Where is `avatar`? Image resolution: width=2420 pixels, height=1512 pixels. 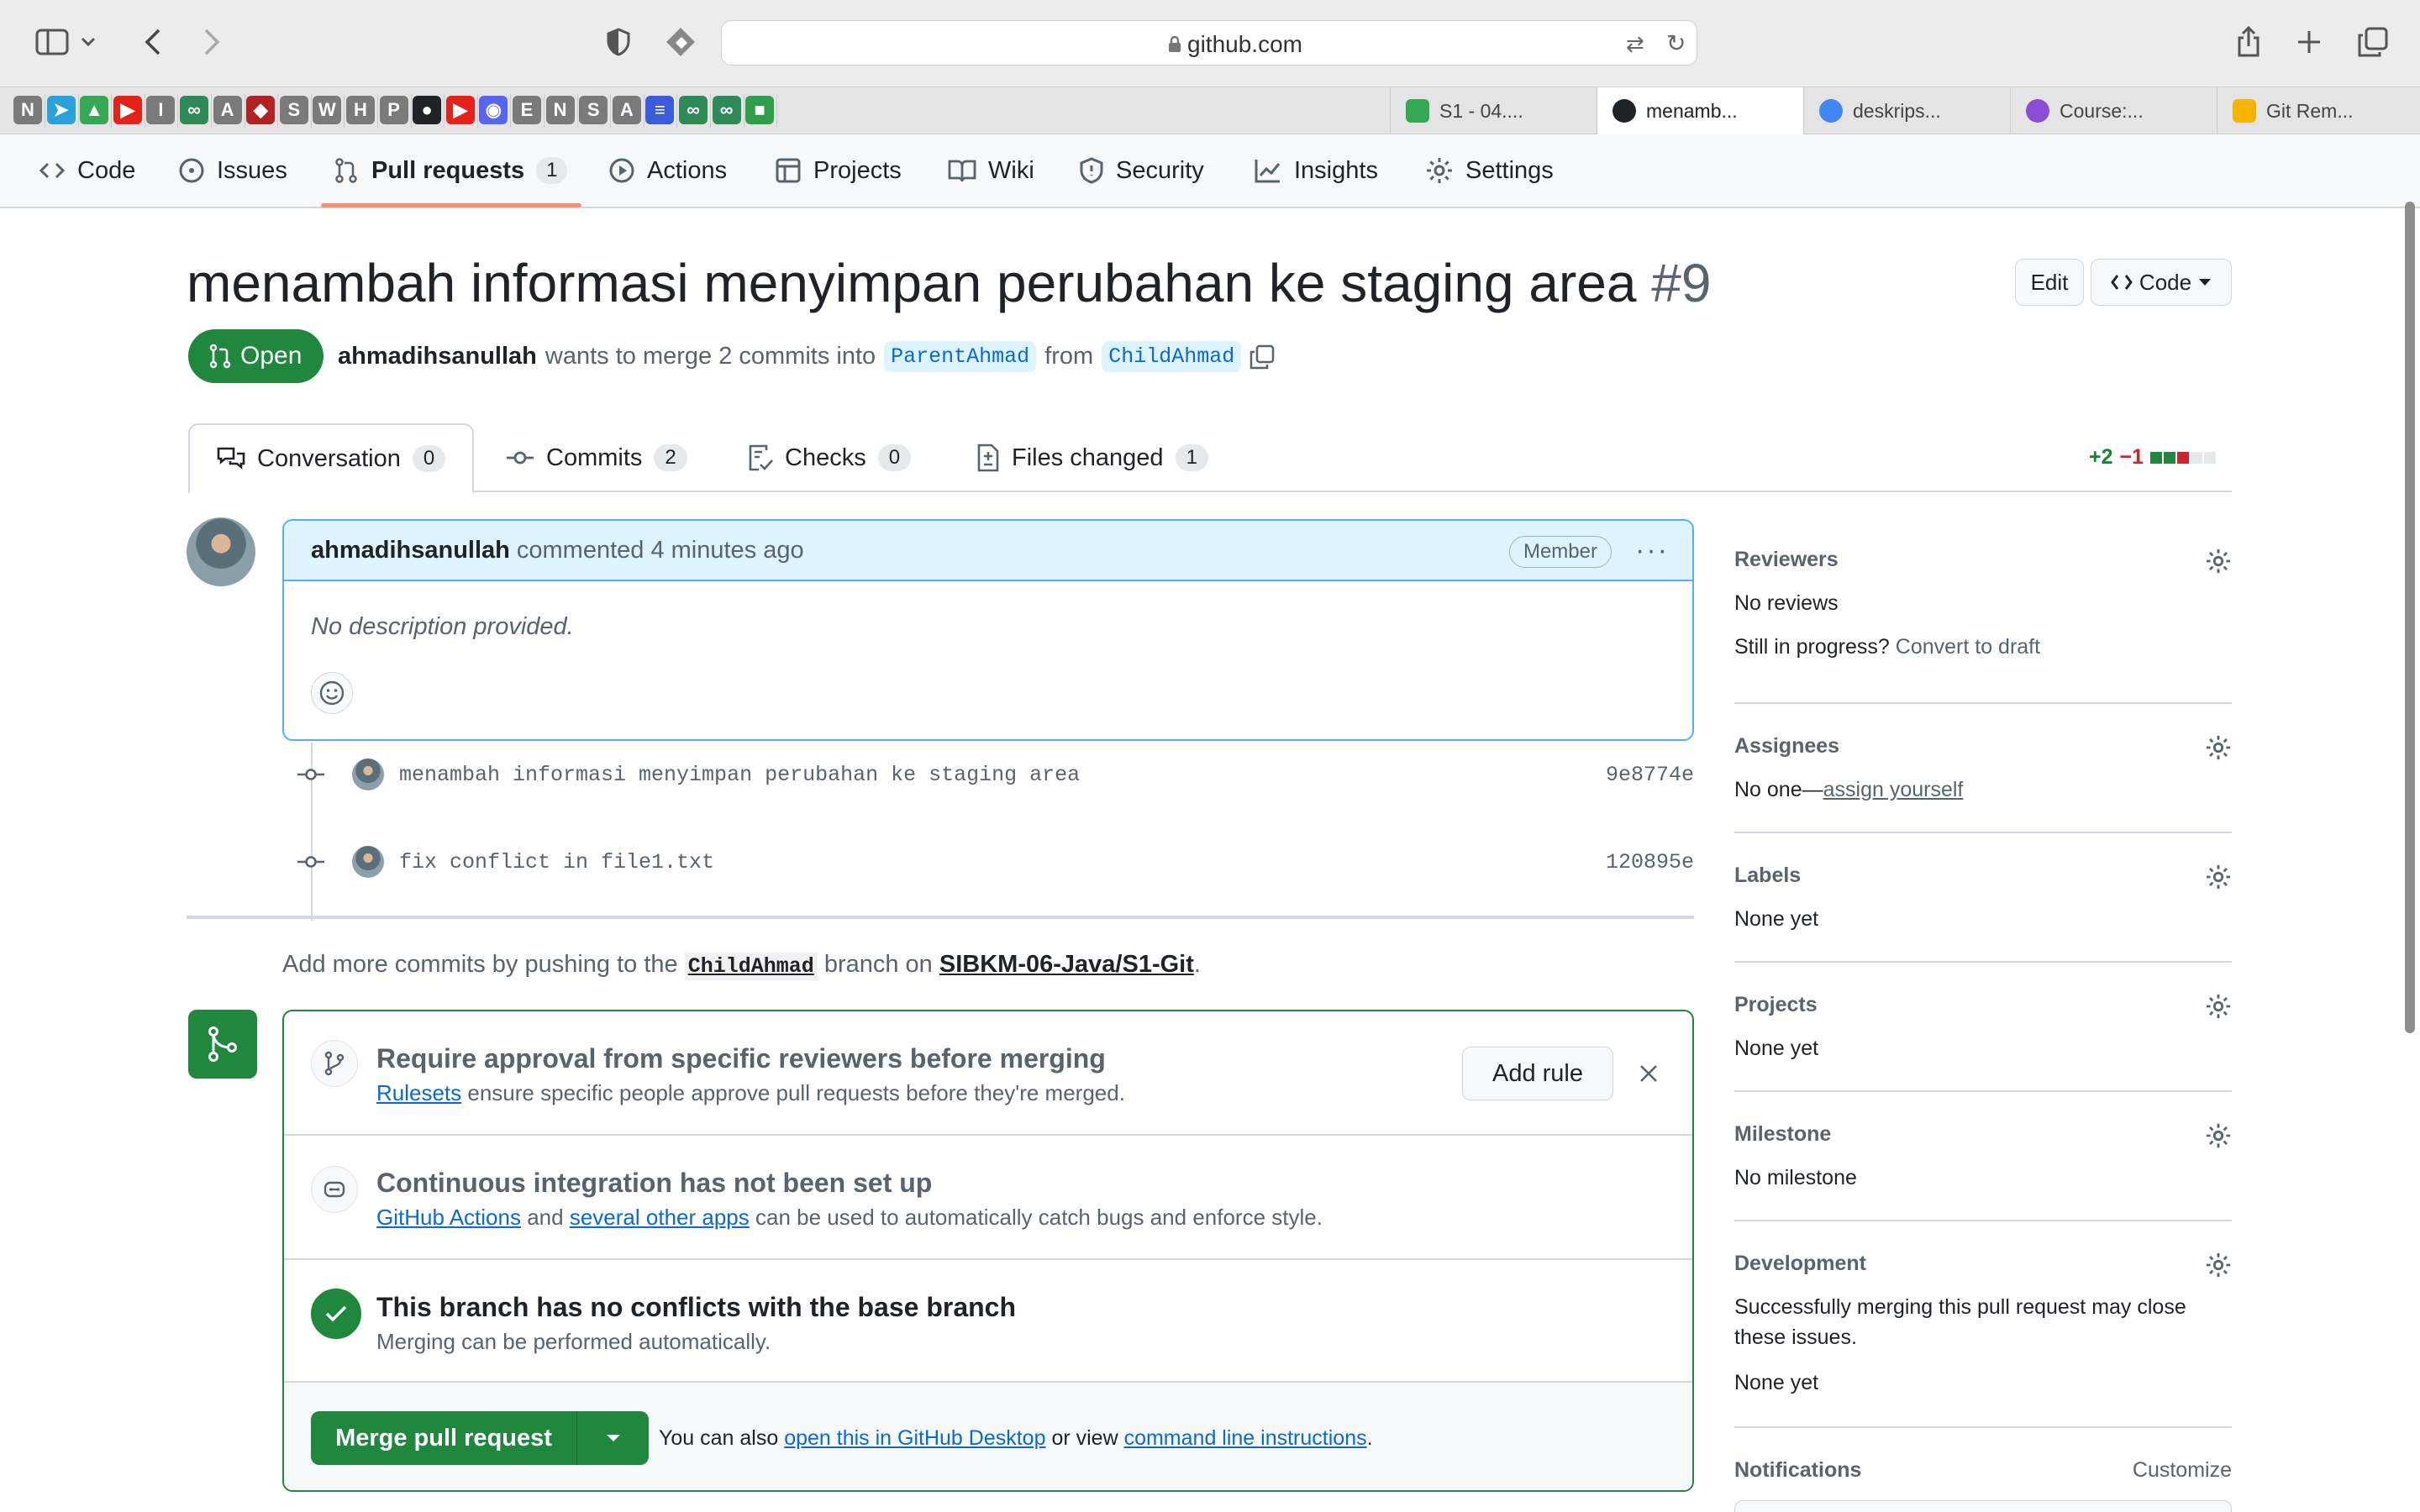 avatar is located at coordinates (221, 551).